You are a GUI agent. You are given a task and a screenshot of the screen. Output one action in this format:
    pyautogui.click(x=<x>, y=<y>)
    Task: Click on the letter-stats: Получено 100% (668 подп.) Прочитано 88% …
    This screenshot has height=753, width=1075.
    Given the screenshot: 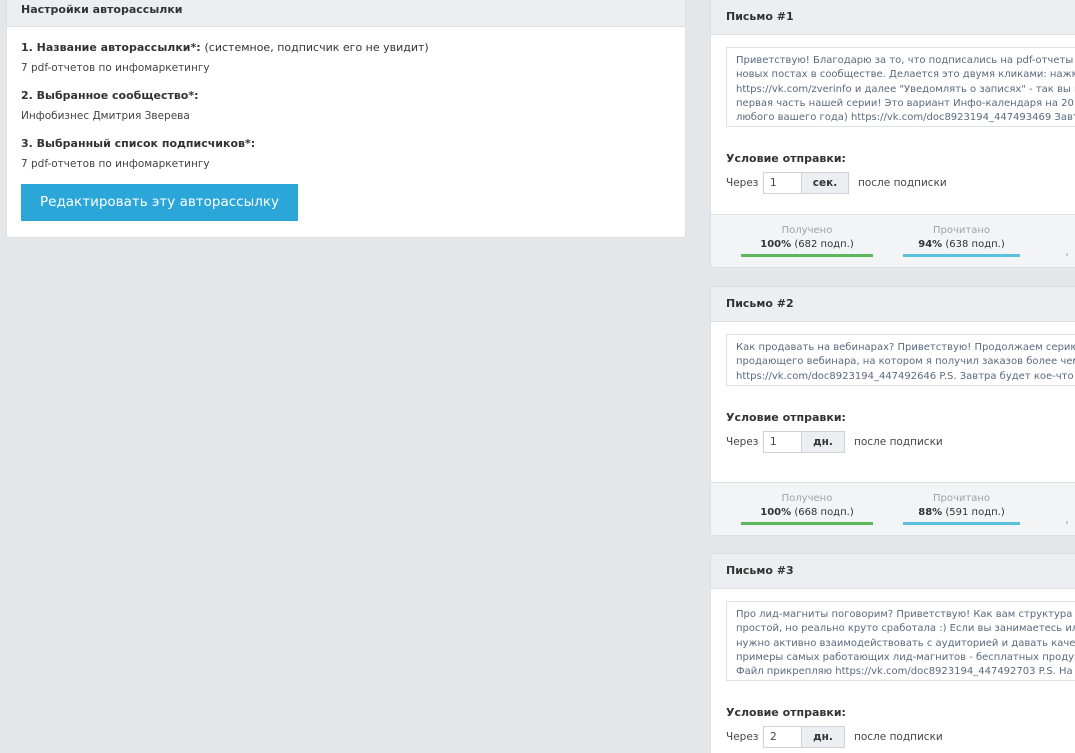 What is the action you would take?
    pyautogui.click(x=893, y=508)
    